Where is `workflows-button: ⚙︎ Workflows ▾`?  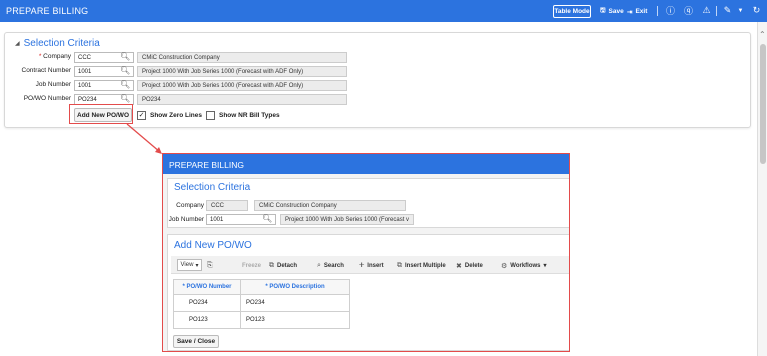 workflows-button: ⚙︎ Workflows ▾ is located at coordinates (524, 265).